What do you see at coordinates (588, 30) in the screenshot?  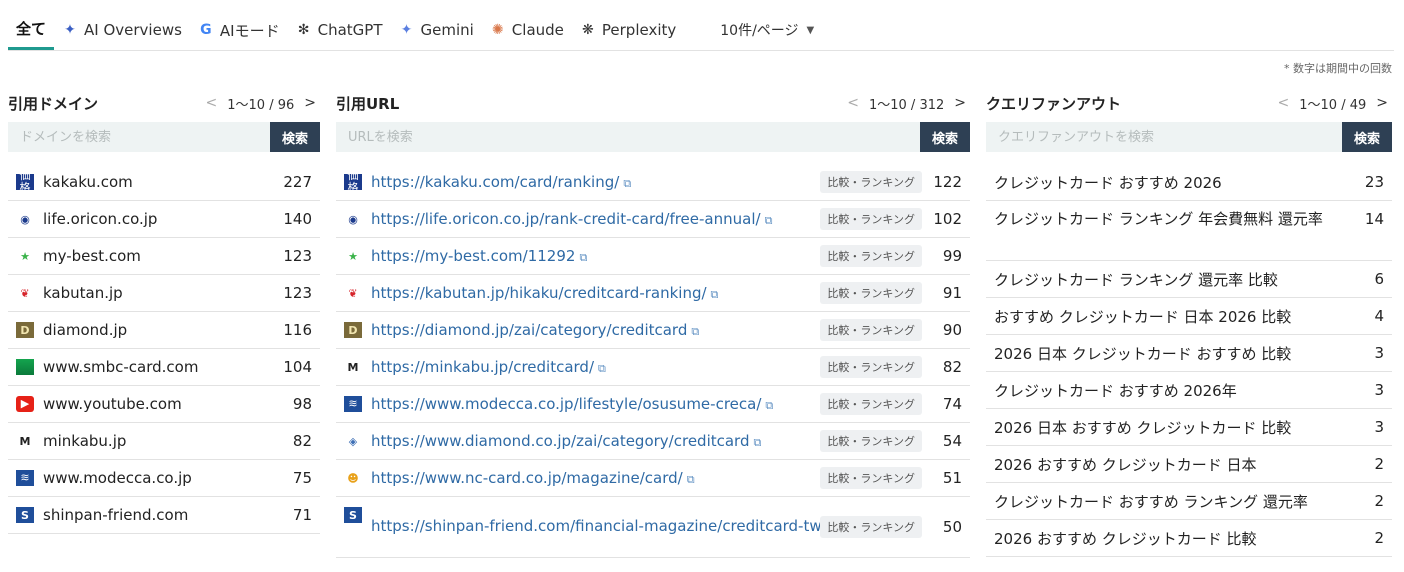 I see `perplexity-icon: ❋` at bounding box center [588, 30].